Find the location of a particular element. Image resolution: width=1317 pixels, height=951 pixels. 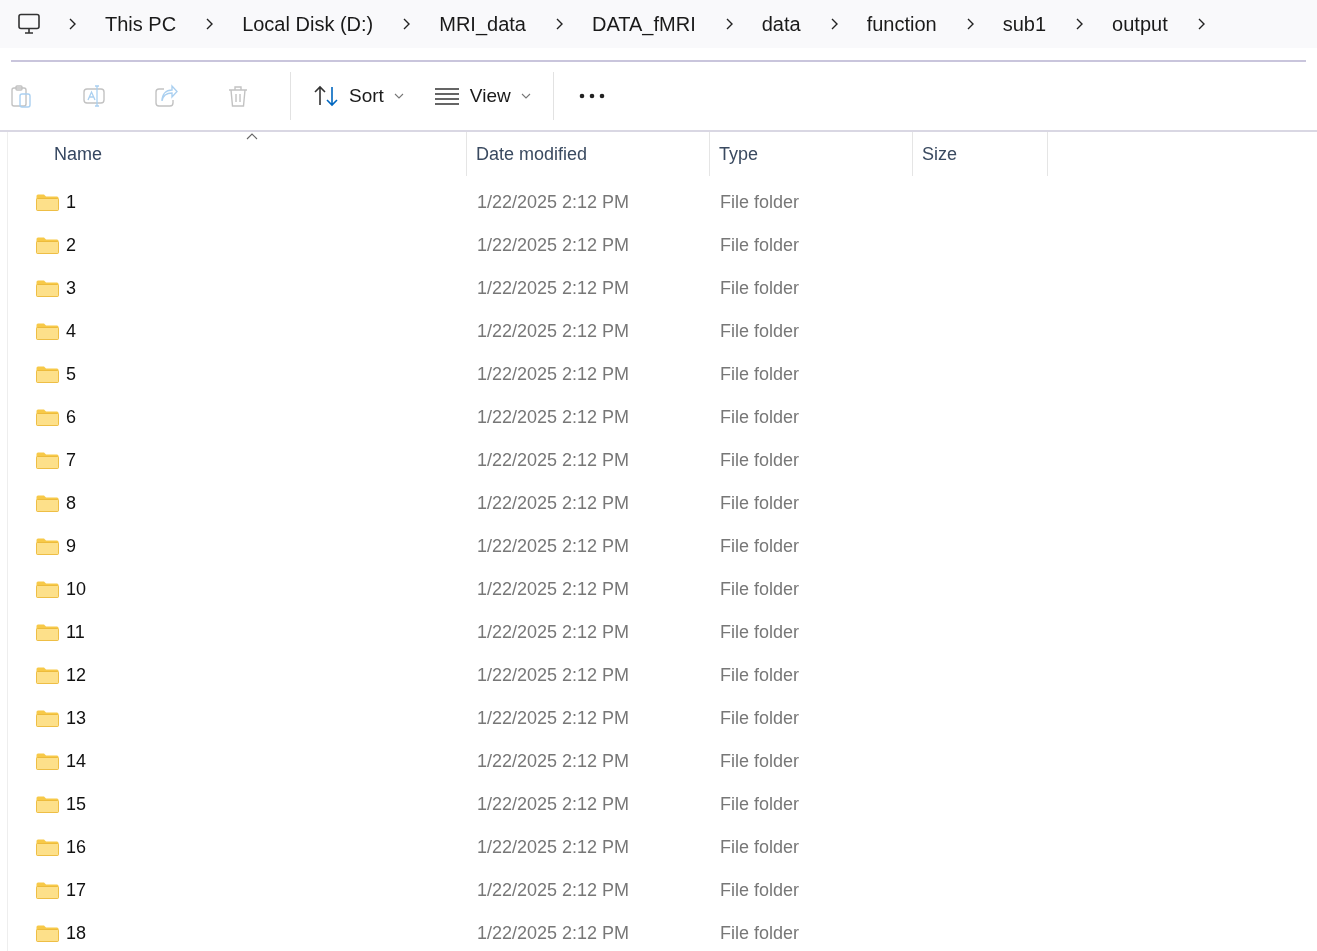

more-button is located at coordinates (591, 96).